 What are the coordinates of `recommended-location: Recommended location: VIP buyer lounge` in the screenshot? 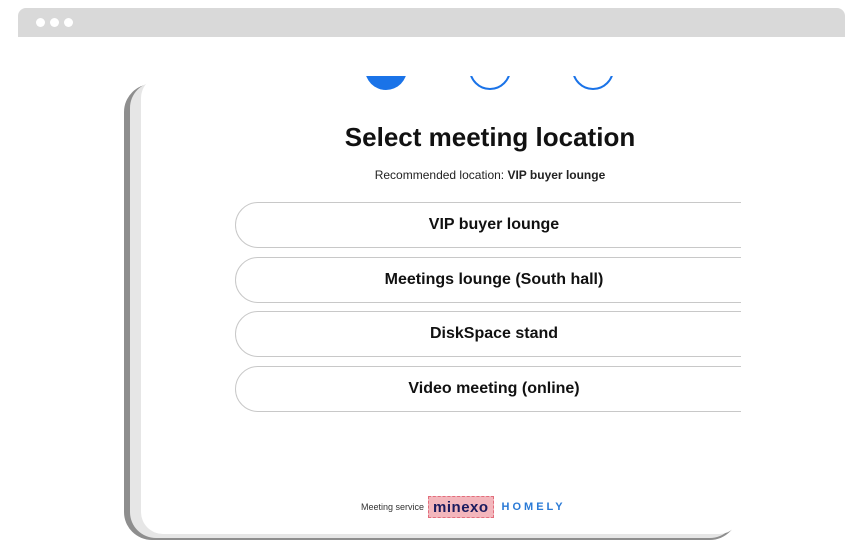 It's located at (441, 175).